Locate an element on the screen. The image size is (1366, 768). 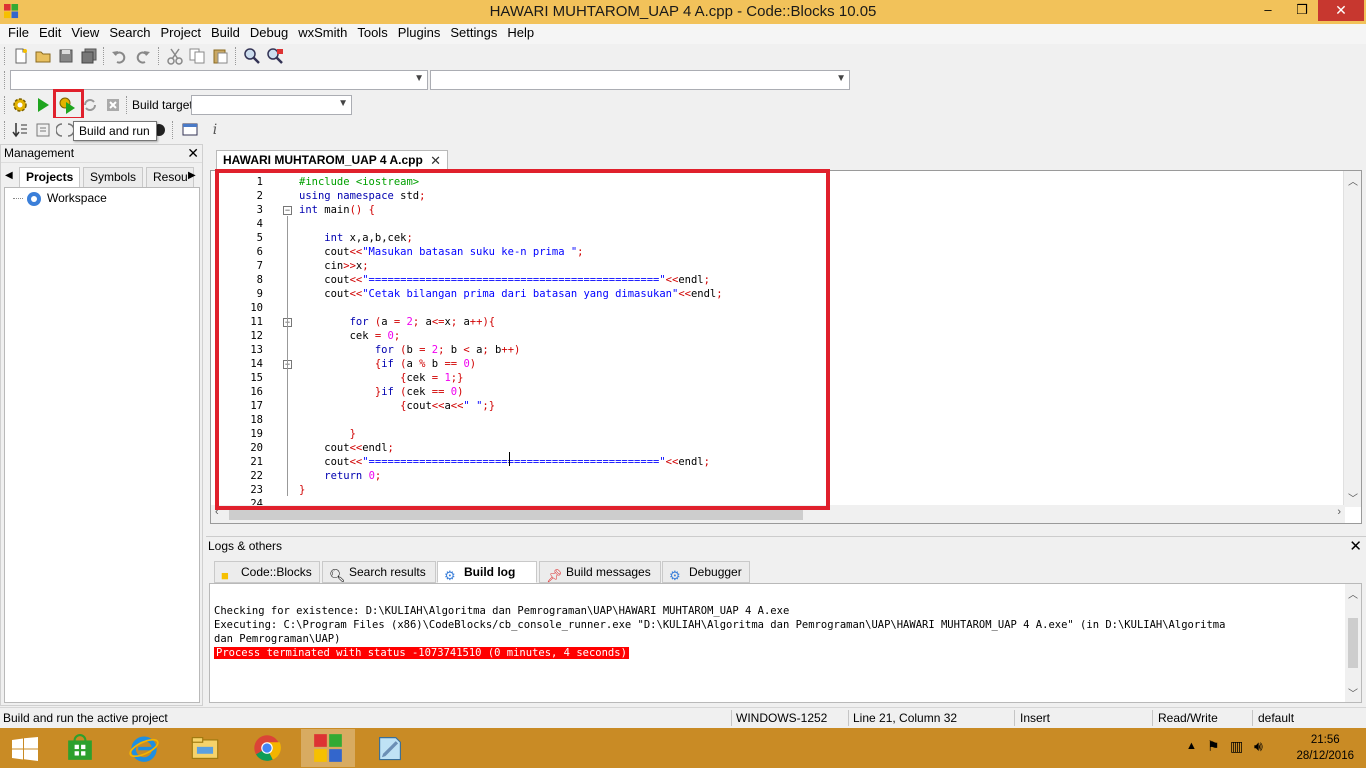
close-button: ✕ is located at coordinates (1341, 10).